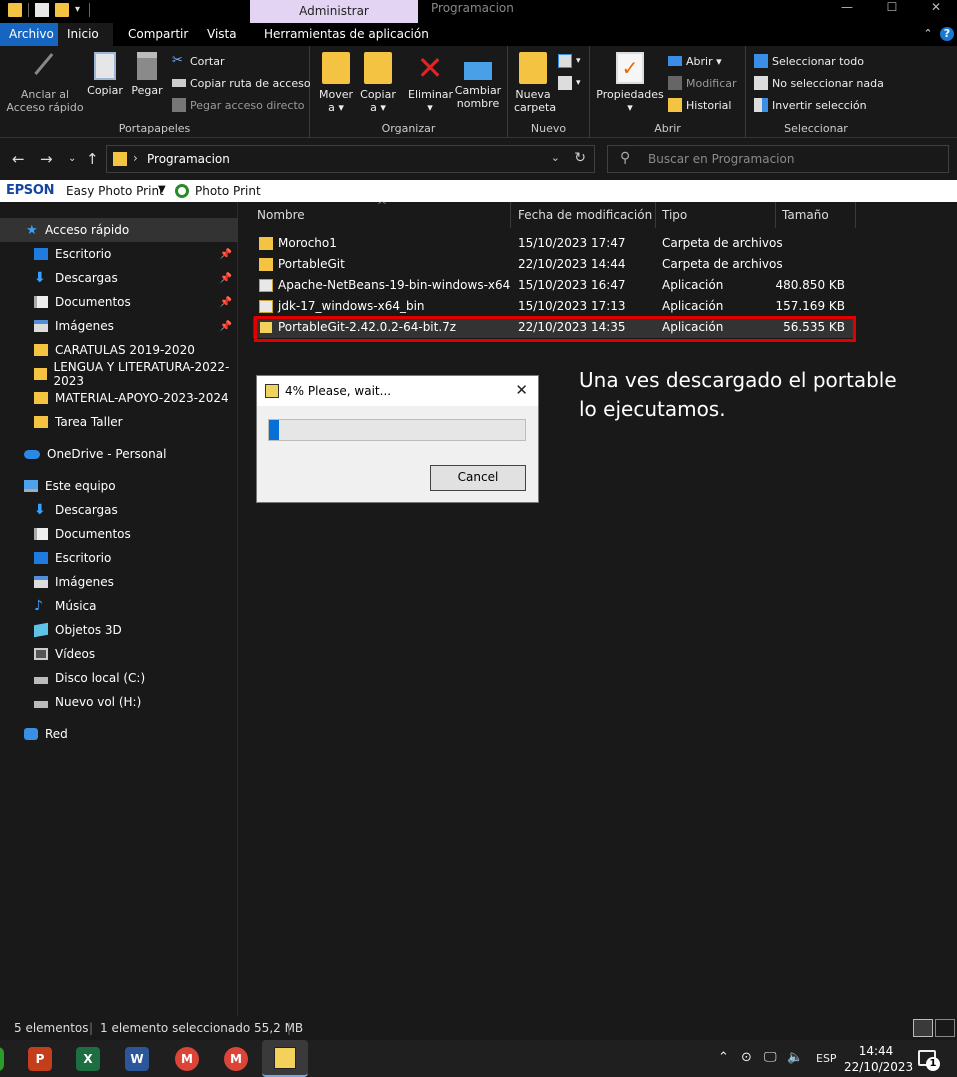 This screenshot has height=1077, width=957. Describe the element at coordinates (119, 350) in the screenshot. I see `sidebar-item-caratulas: CARATULAS 2019-2020` at that location.